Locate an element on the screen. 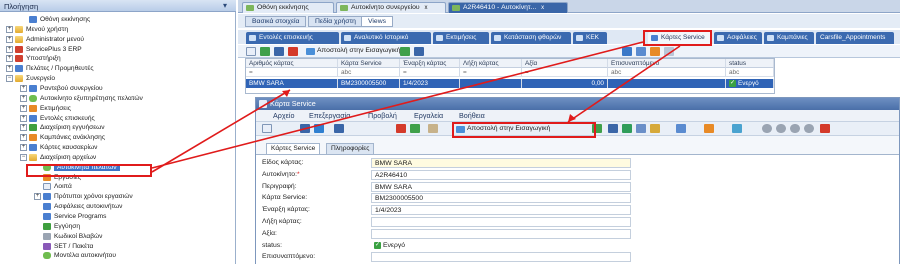 The image size is (900, 265). arrowhead-icon is located at coordinates (572, 118).